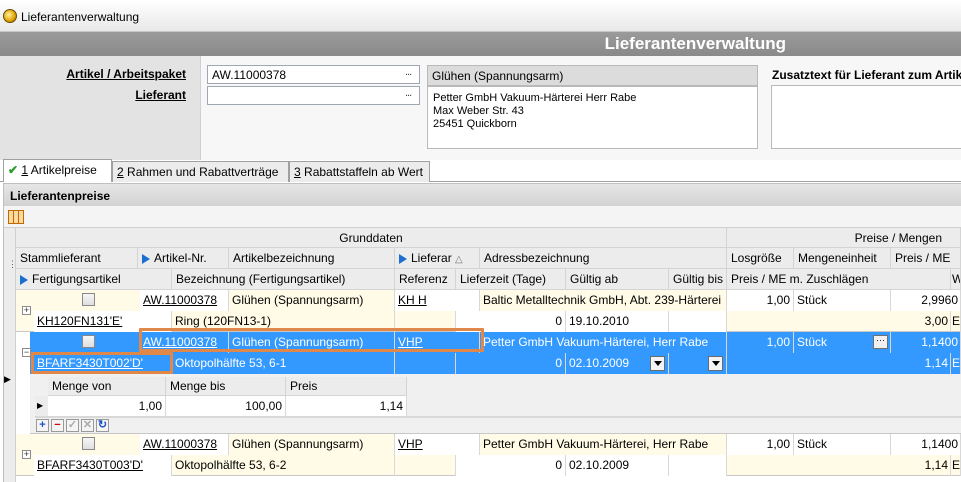 This screenshot has width=961, height=482. I want to click on col-adressbezeichnung: Adressbezeichnung, so click(603, 258).